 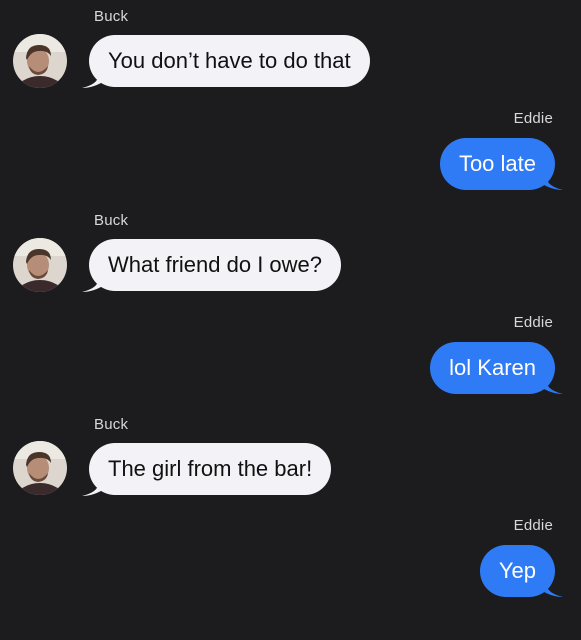 I want to click on message-bubble-incoming: What friend do I owe?, so click(x=215, y=265).